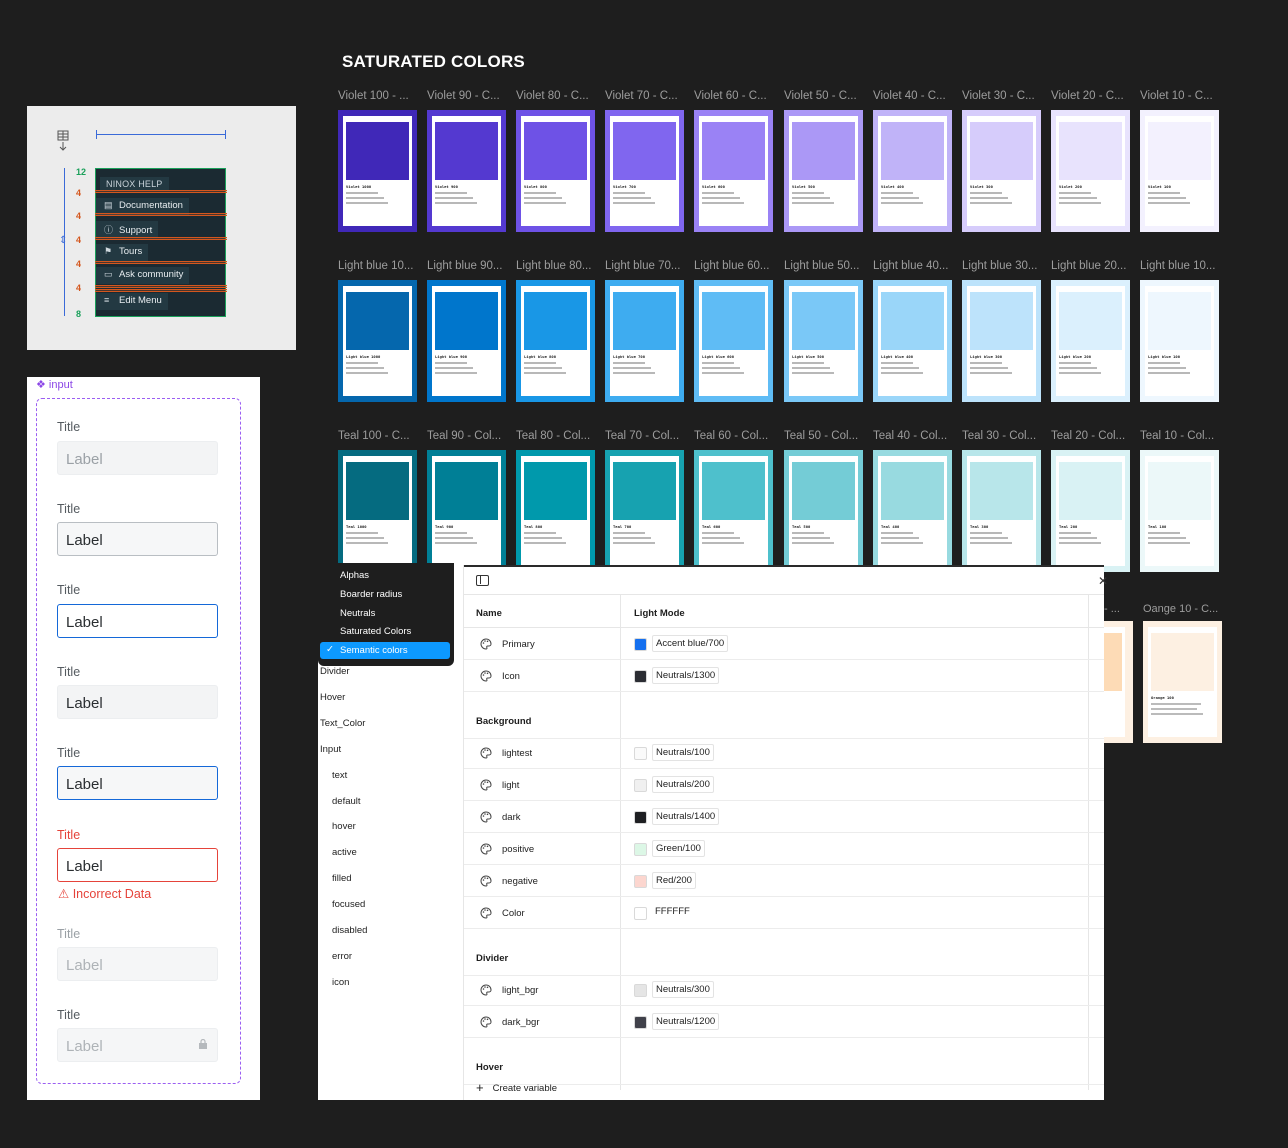 This screenshot has width=1288, height=1148. What do you see at coordinates (377, 511) in the screenshot?
I see `color-card: Teal 1000` at bounding box center [377, 511].